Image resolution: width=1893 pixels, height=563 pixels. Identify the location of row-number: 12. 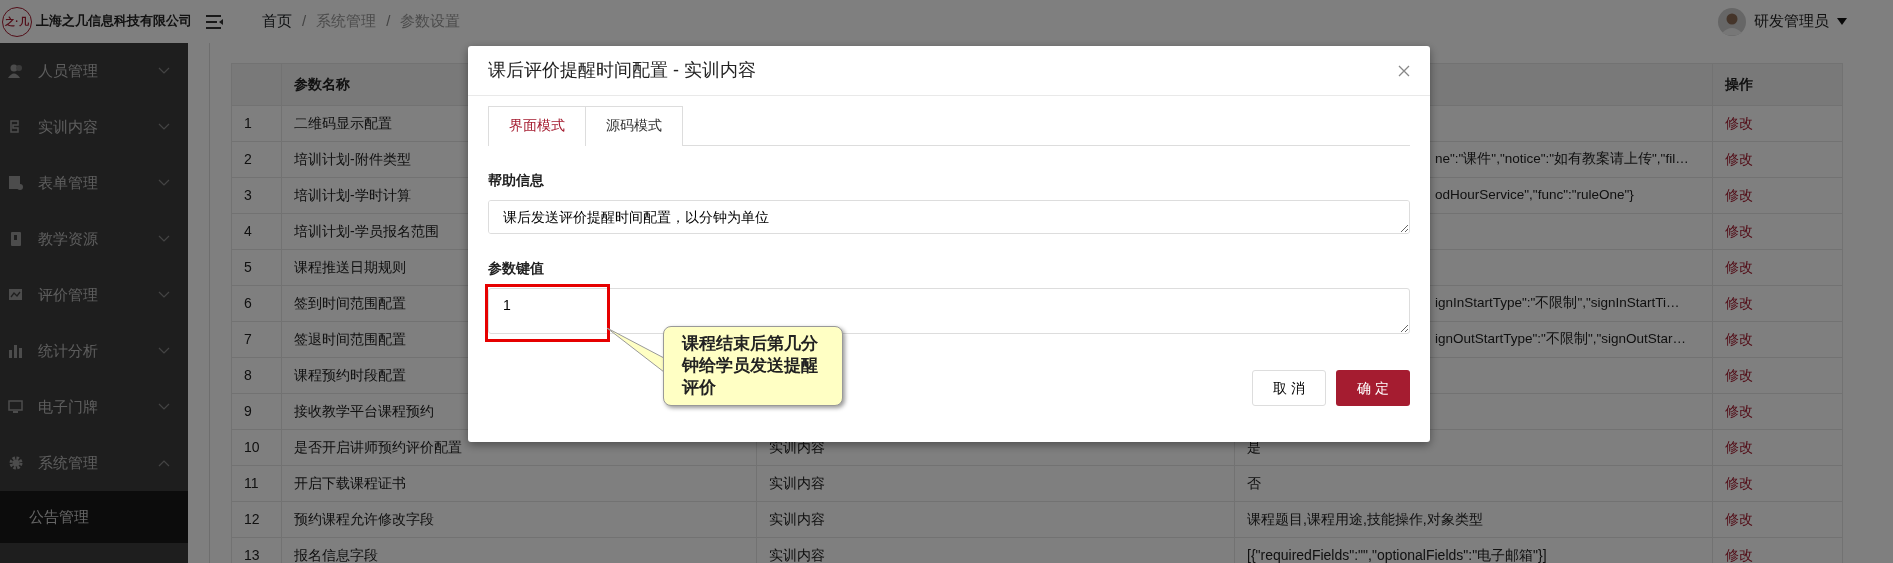
(256, 519).